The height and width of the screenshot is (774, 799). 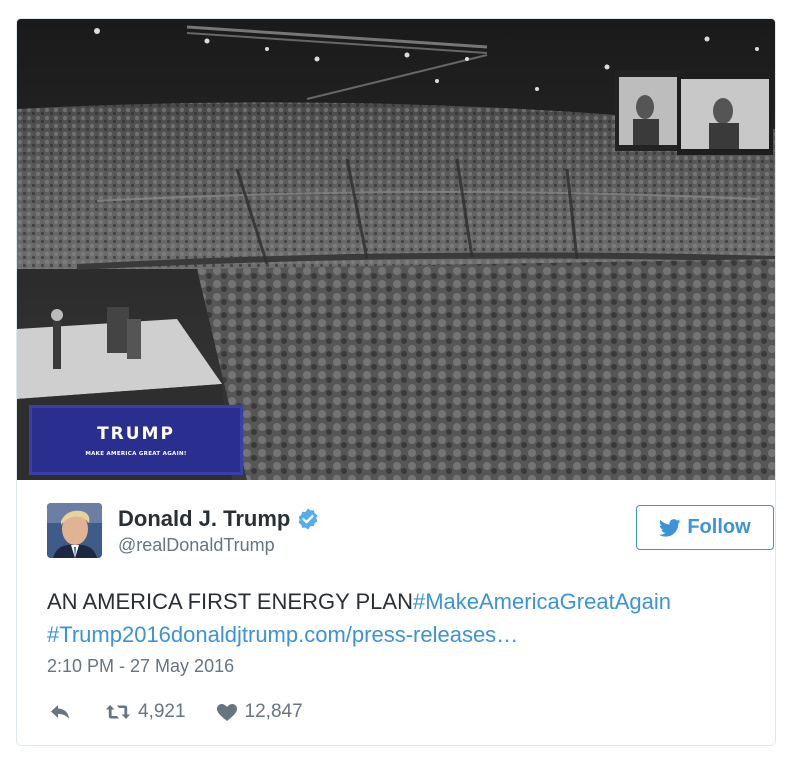 What do you see at coordinates (109, 634) in the screenshot?
I see `hashtag-link: #Trump2016` at bounding box center [109, 634].